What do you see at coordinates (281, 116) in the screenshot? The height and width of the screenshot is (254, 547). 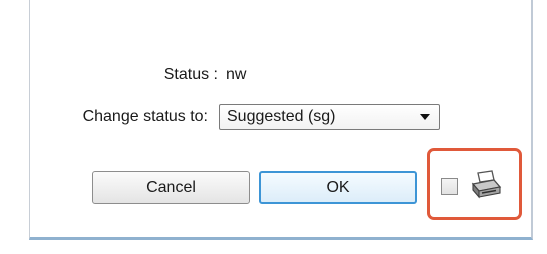 I see `status-select-value: Suggested (sg)` at bounding box center [281, 116].